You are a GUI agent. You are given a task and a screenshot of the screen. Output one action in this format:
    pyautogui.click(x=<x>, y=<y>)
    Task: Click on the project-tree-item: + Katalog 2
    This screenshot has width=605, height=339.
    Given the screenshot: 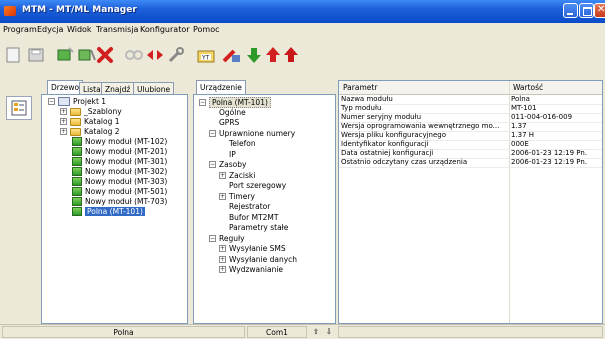 What is the action you would take?
    pyautogui.click(x=90, y=131)
    